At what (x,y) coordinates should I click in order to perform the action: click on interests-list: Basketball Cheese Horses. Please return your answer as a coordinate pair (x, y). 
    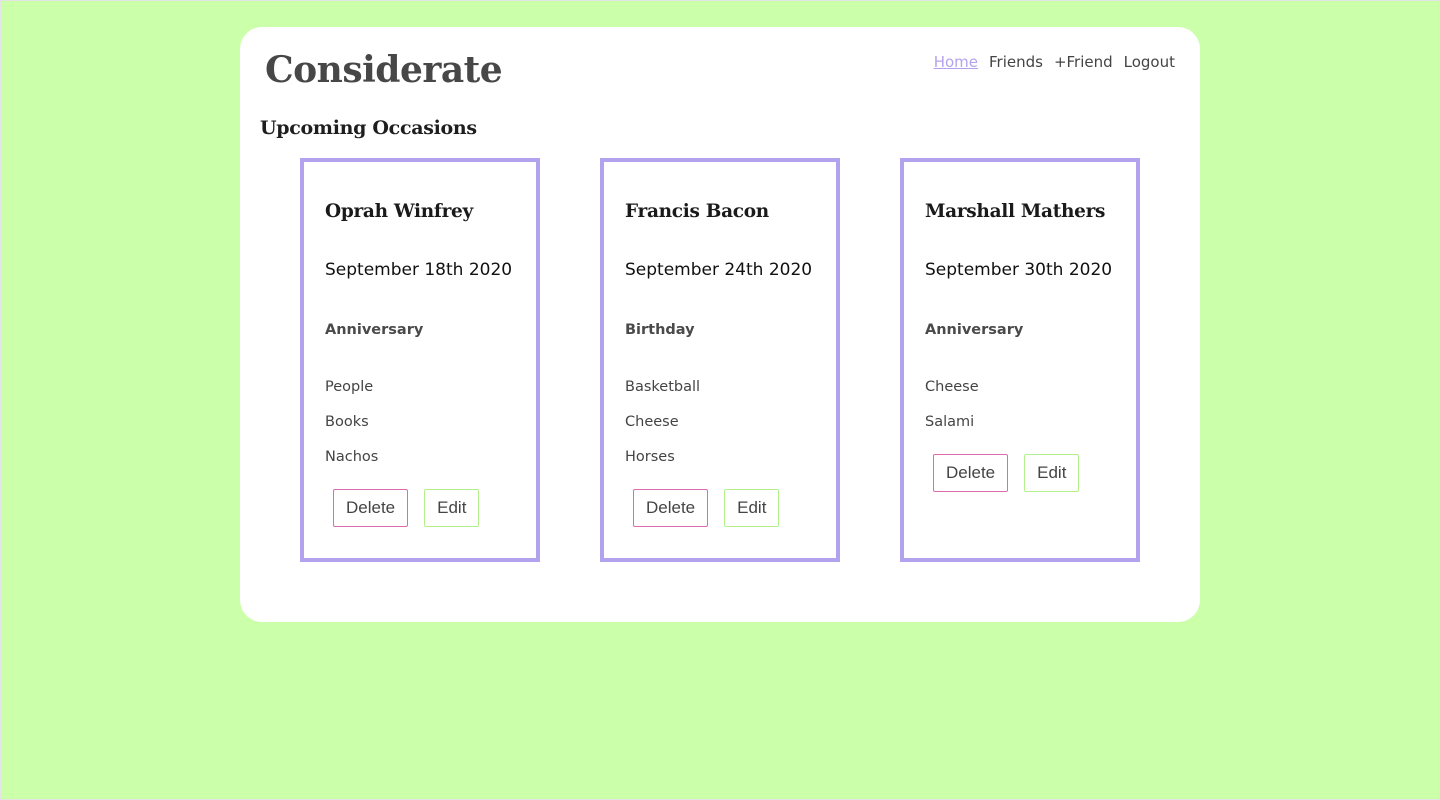
    Looking at the image, I should click on (662, 430).